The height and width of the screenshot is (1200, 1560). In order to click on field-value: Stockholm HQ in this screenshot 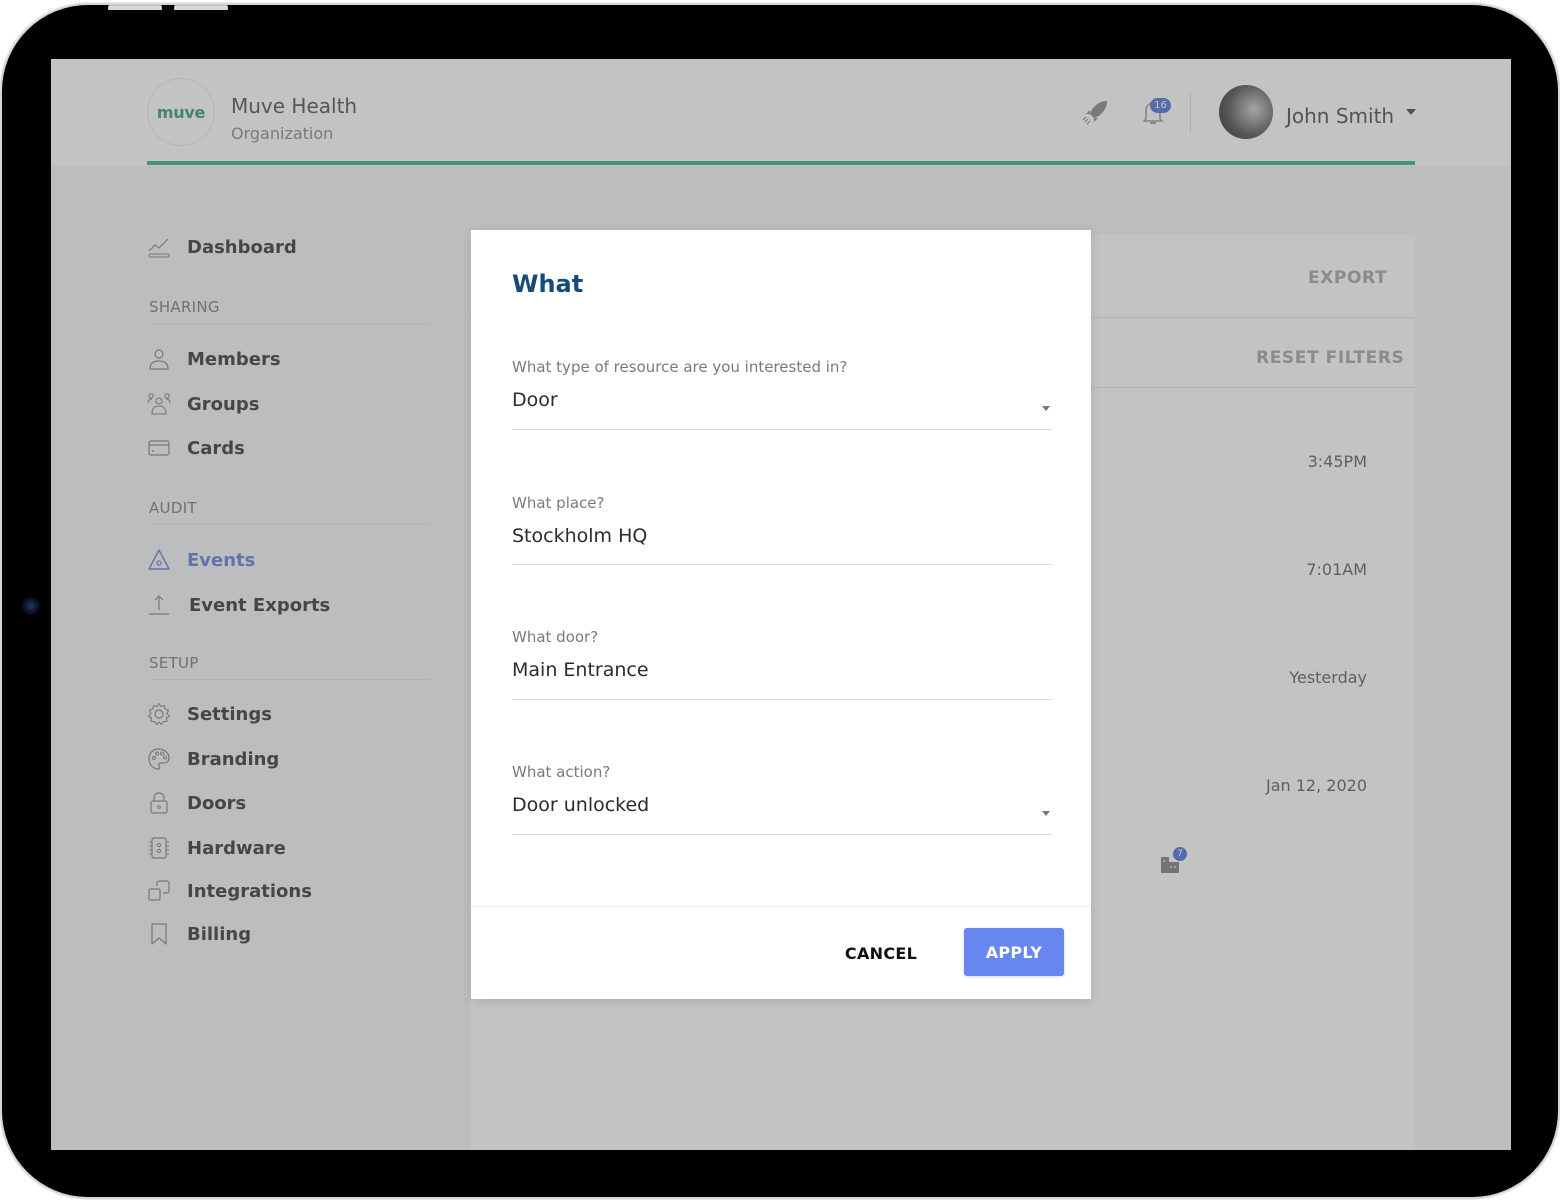, I will do `click(580, 536)`.